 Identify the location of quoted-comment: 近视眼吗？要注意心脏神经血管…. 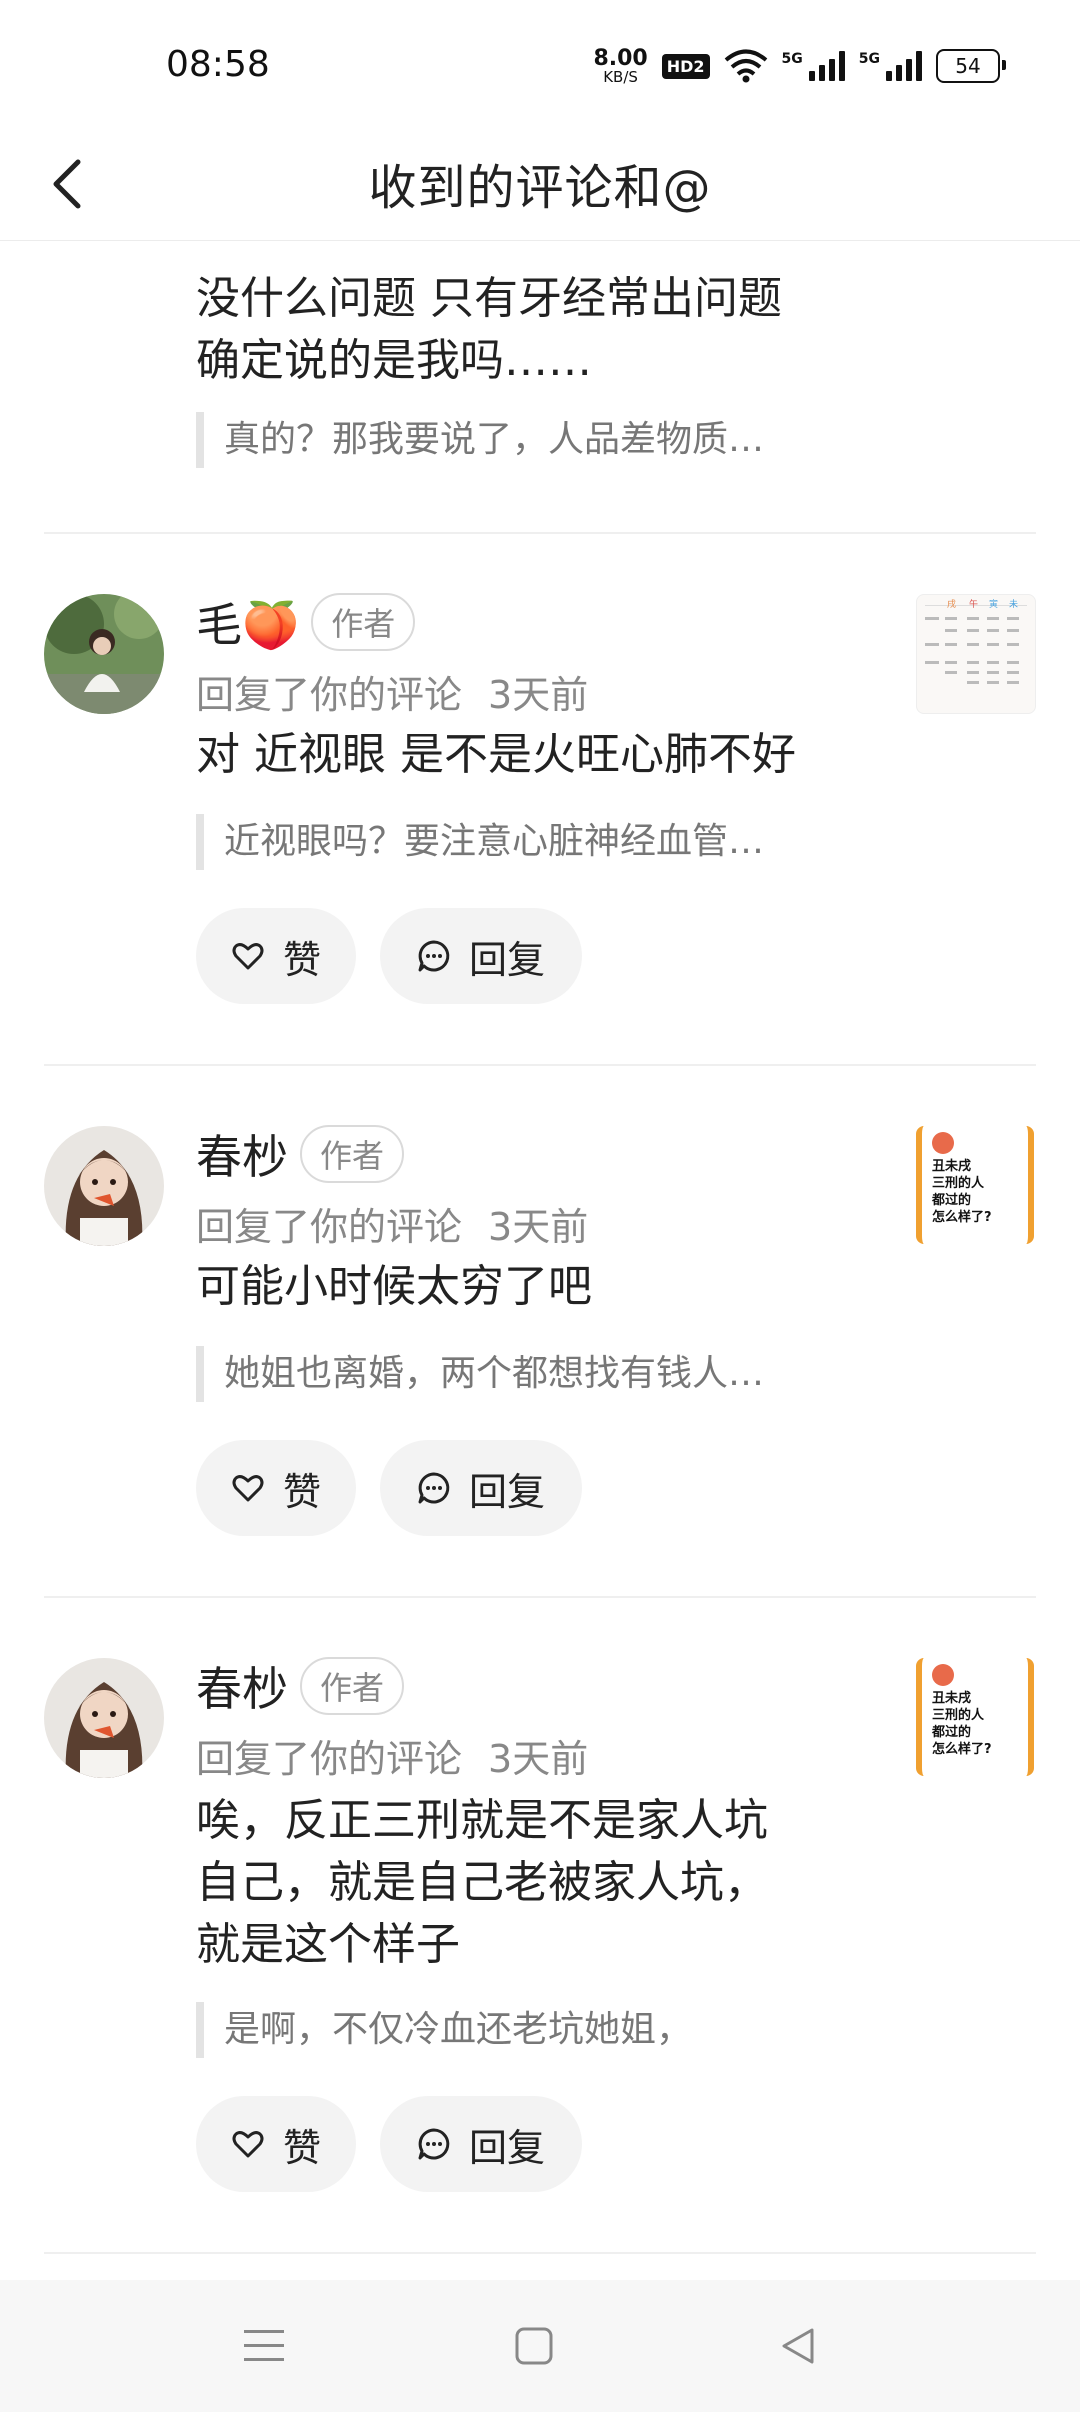
(530, 842).